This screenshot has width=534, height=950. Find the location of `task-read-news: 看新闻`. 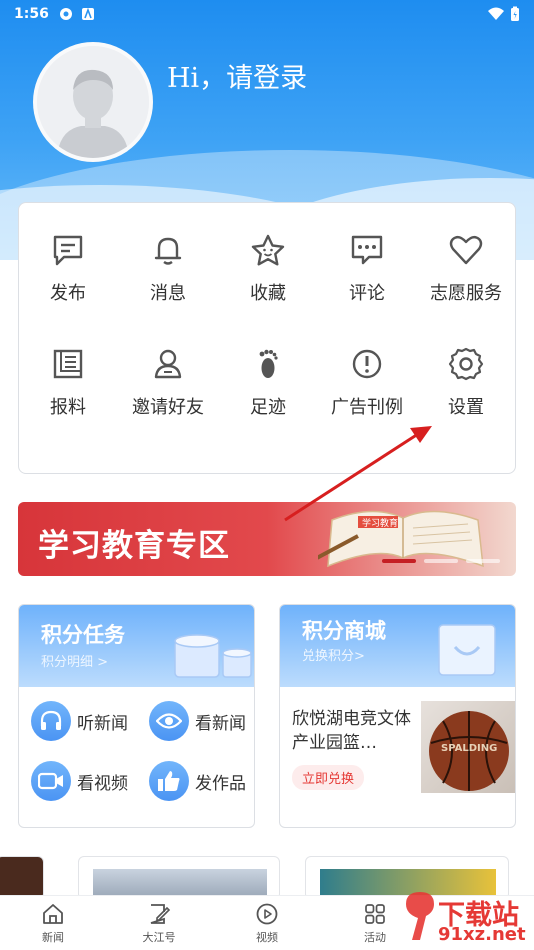

task-read-news: 看新闻 is located at coordinates (197, 721).